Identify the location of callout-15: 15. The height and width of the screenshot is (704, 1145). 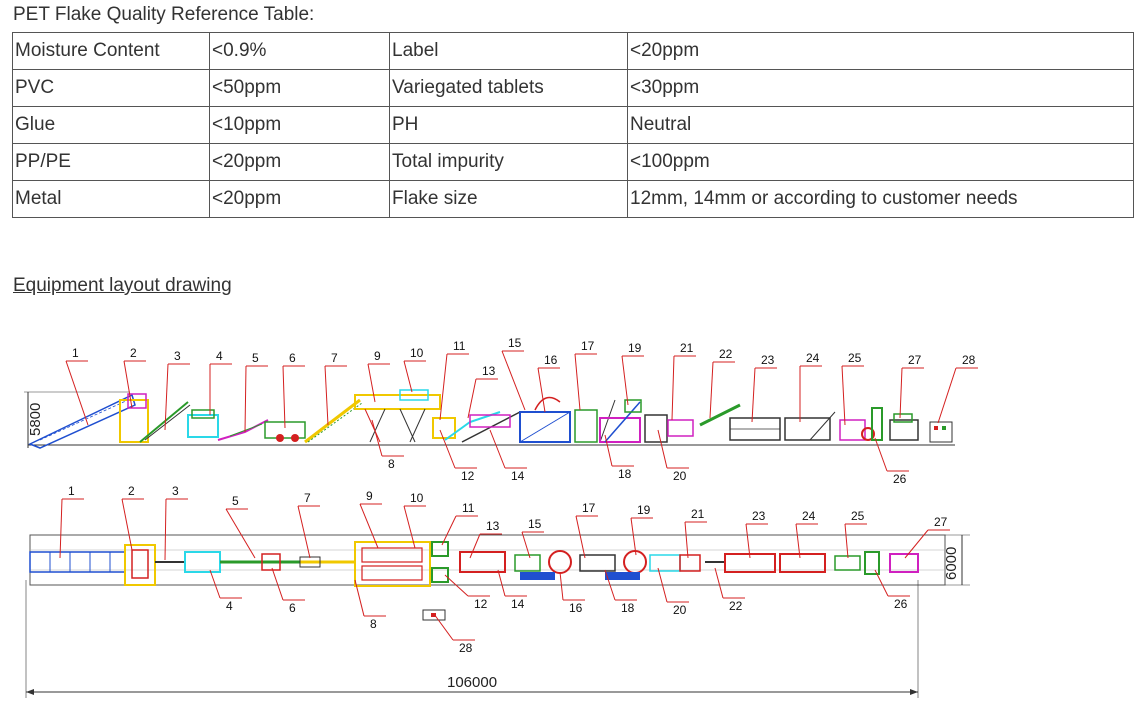
(532, 538).